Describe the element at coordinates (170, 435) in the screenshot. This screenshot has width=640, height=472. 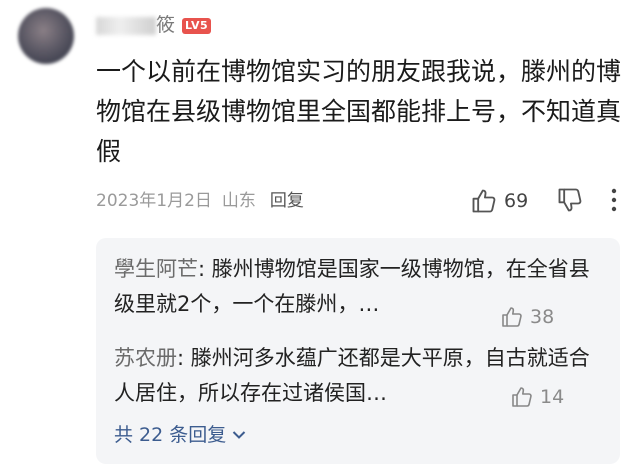
I see `total-replies-label: 共 22 条回复` at that location.